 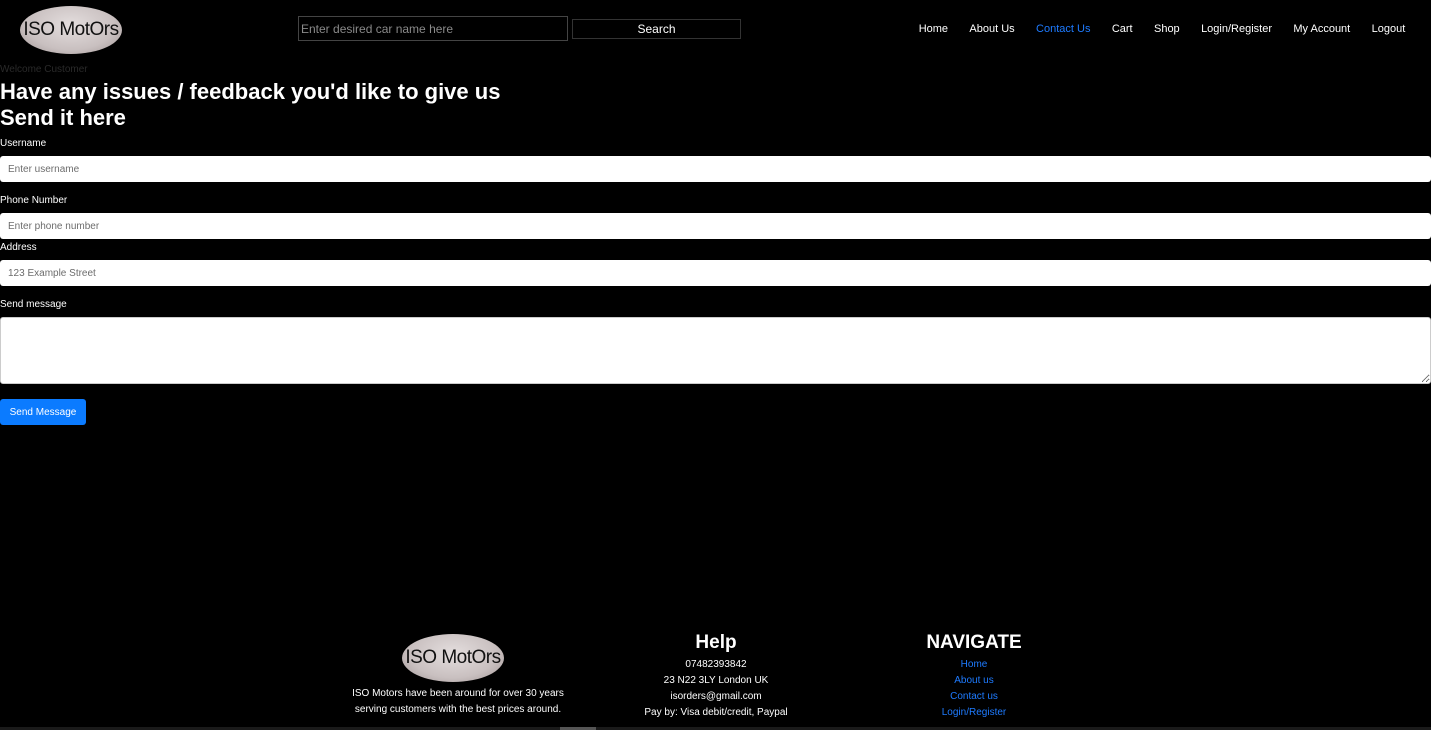 What do you see at coordinates (992, 29) in the screenshot?
I see `nav-about-us: About Us` at bounding box center [992, 29].